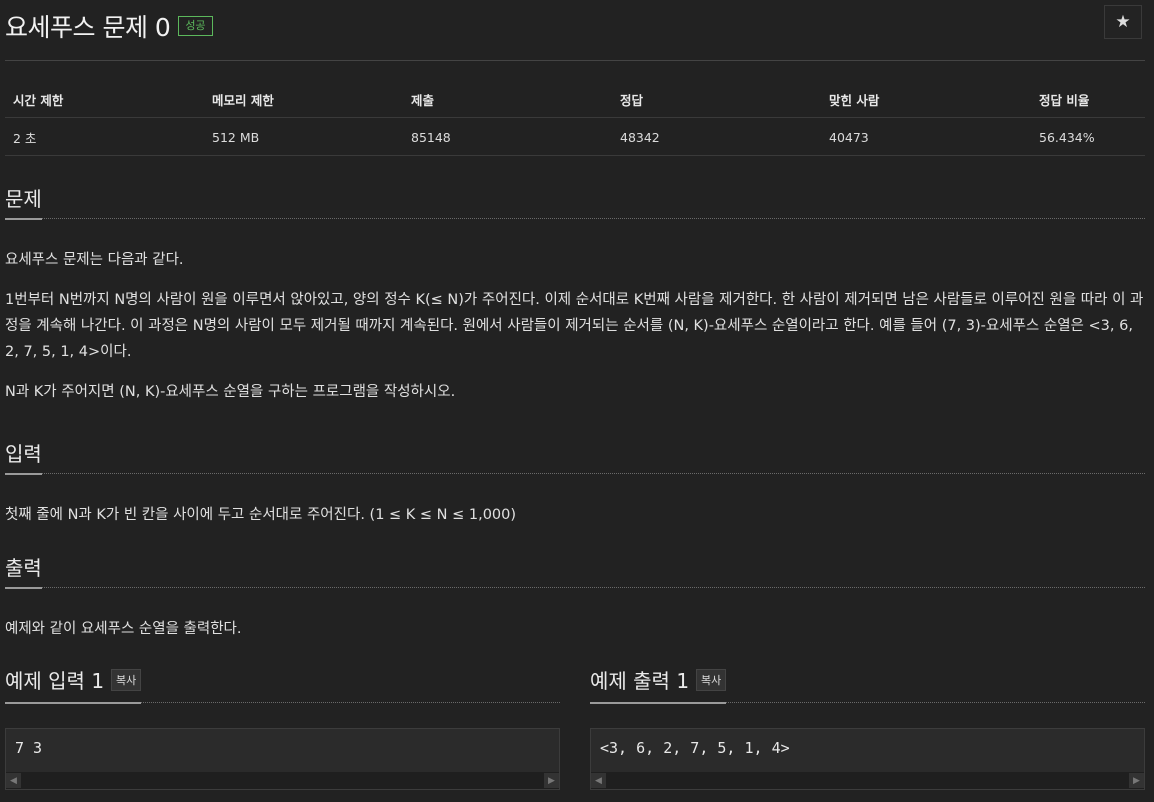 The width and height of the screenshot is (1154, 802). I want to click on input-heading: 입력, so click(23, 456).